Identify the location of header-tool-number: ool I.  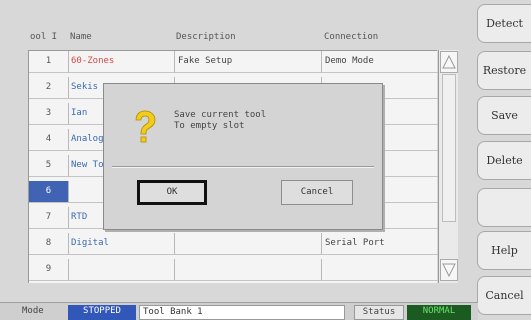
(43, 37).